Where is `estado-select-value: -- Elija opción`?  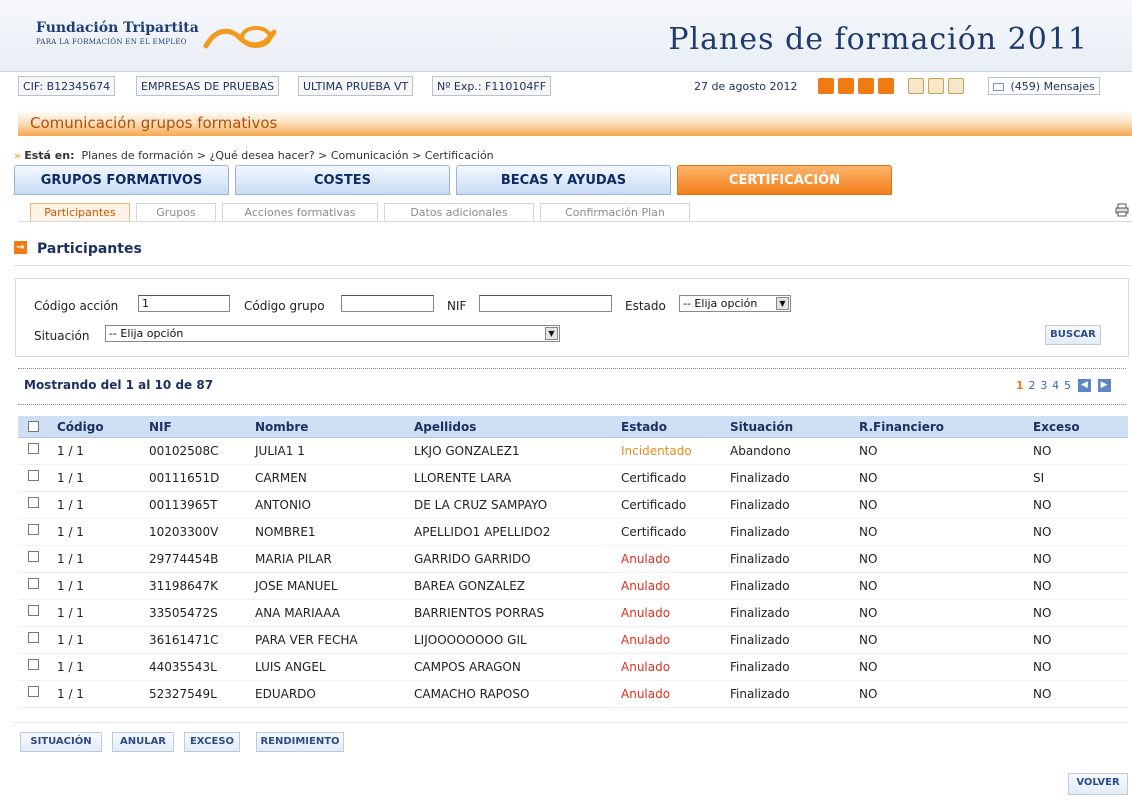 estado-select-value: -- Elija opción is located at coordinates (720, 303).